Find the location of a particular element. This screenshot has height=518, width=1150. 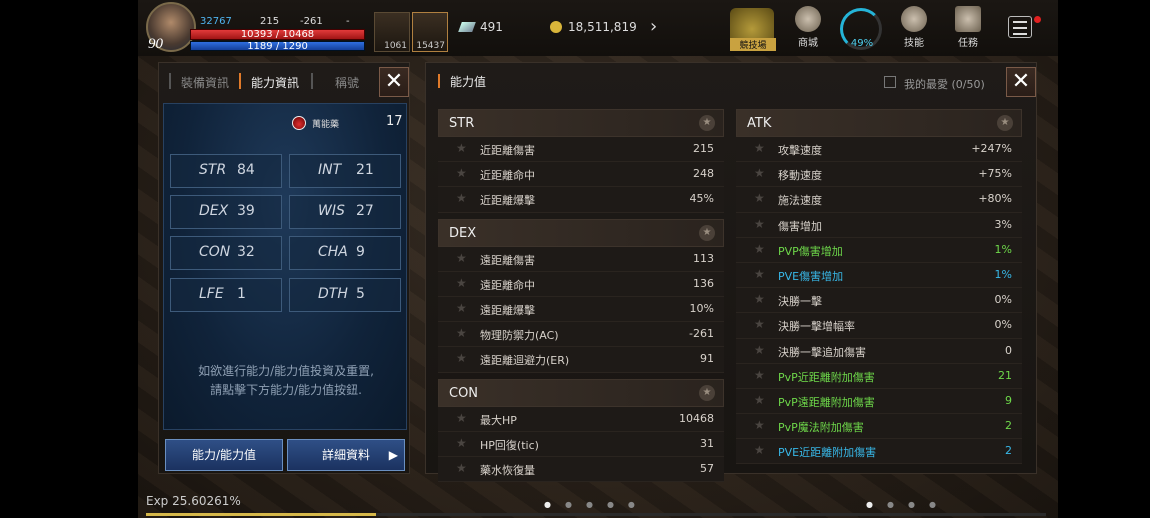

stat-detail-row: ★ 遠距離傷害 113 is located at coordinates (581, 259).